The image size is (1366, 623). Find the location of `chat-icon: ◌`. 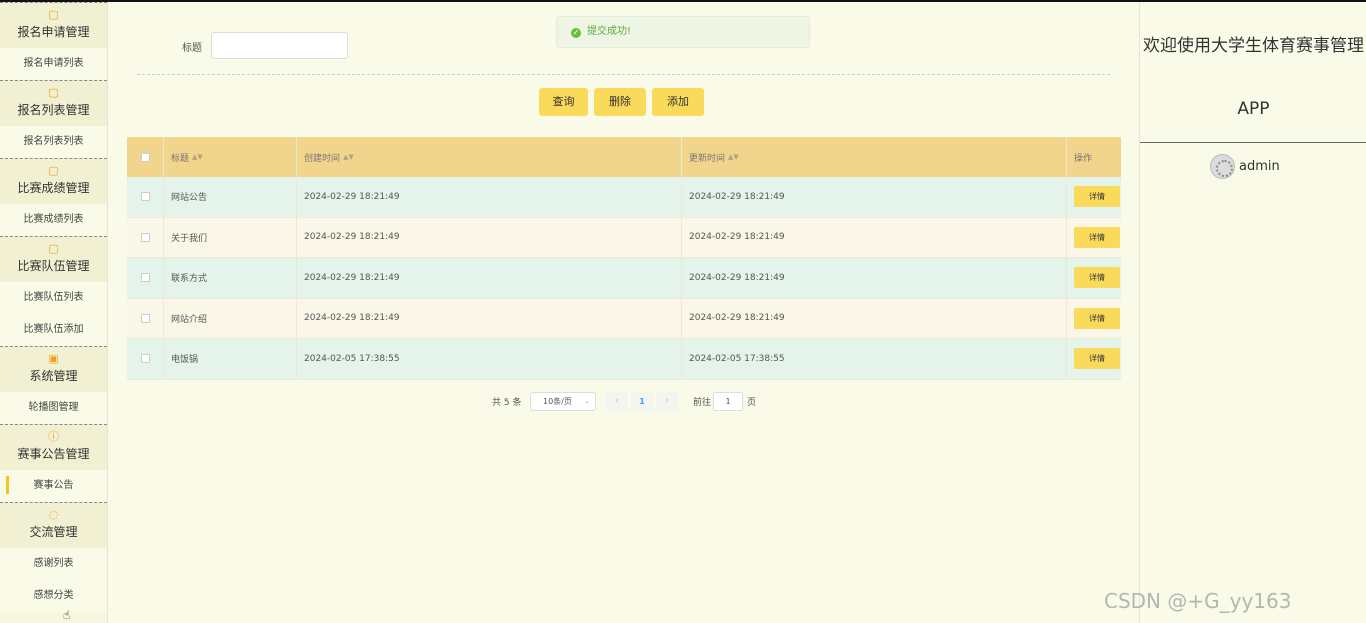

chat-icon: ◌ is located at coordinates (53, 514).